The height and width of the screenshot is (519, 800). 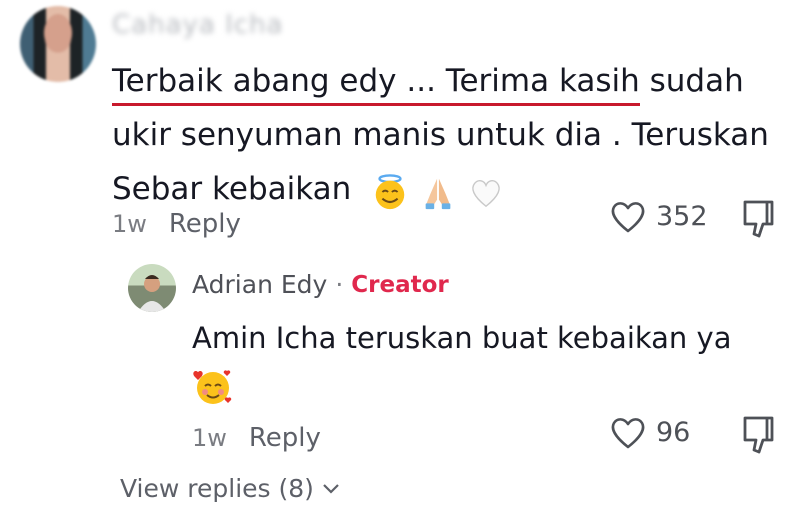 I want to click on white-heart-icon, so click(x=486, y=194).